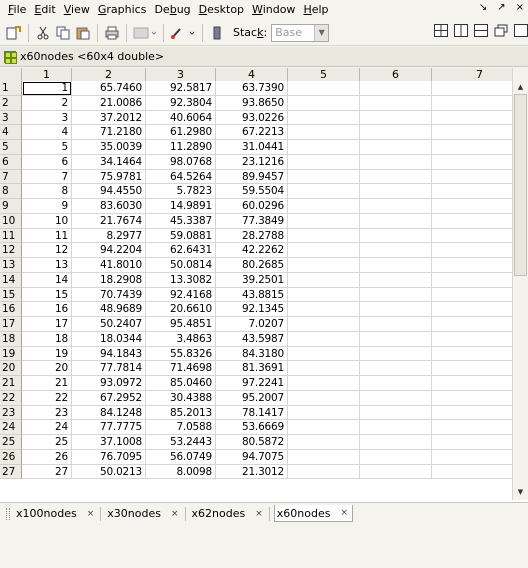 This screenshot has height=568, width=528. What do you see at coordinates (11, 206) in the screenshot?
I see `row-header: 9` at bounding box center [11, 206].